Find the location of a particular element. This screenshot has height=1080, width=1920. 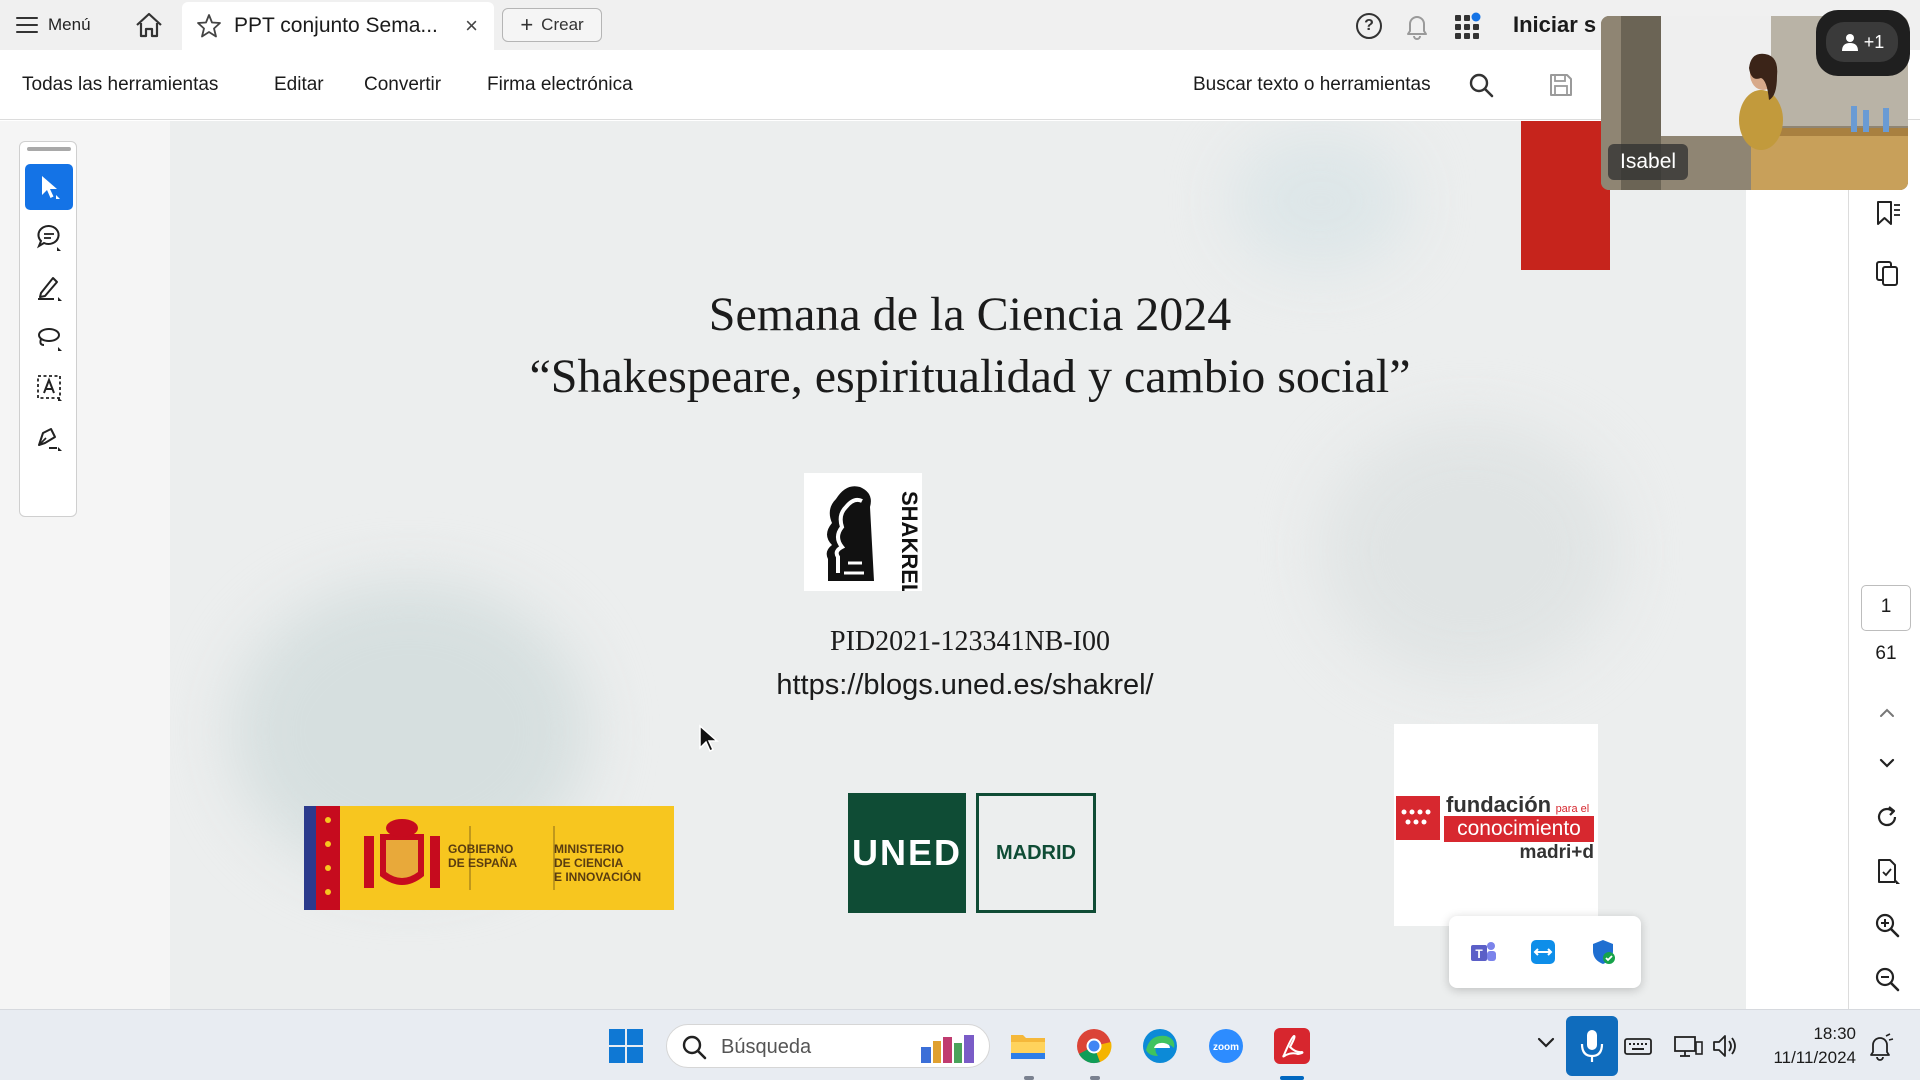

madrid-flag-icon is located at coordinates (1418, 818).